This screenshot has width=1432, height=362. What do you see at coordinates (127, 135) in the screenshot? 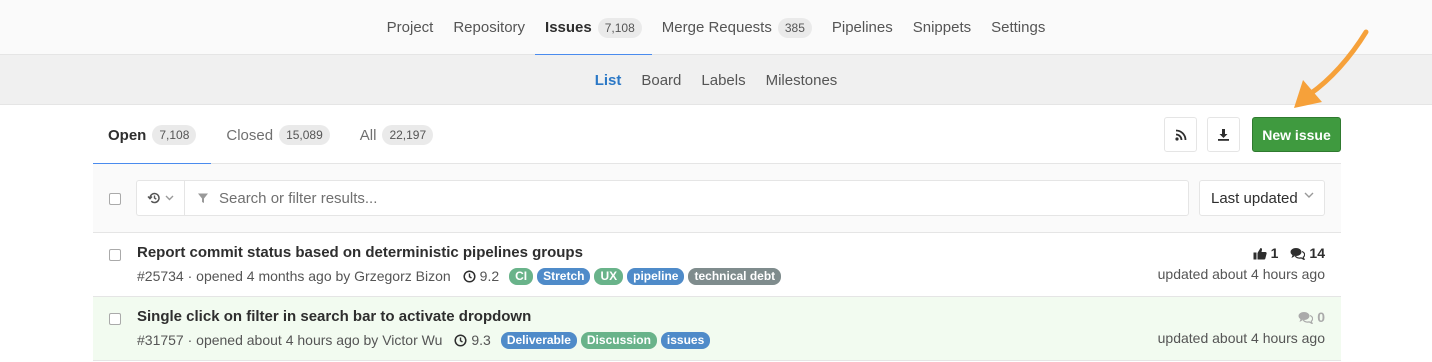
I see `state-tab-label: Open` at bounding box center [127, 135].